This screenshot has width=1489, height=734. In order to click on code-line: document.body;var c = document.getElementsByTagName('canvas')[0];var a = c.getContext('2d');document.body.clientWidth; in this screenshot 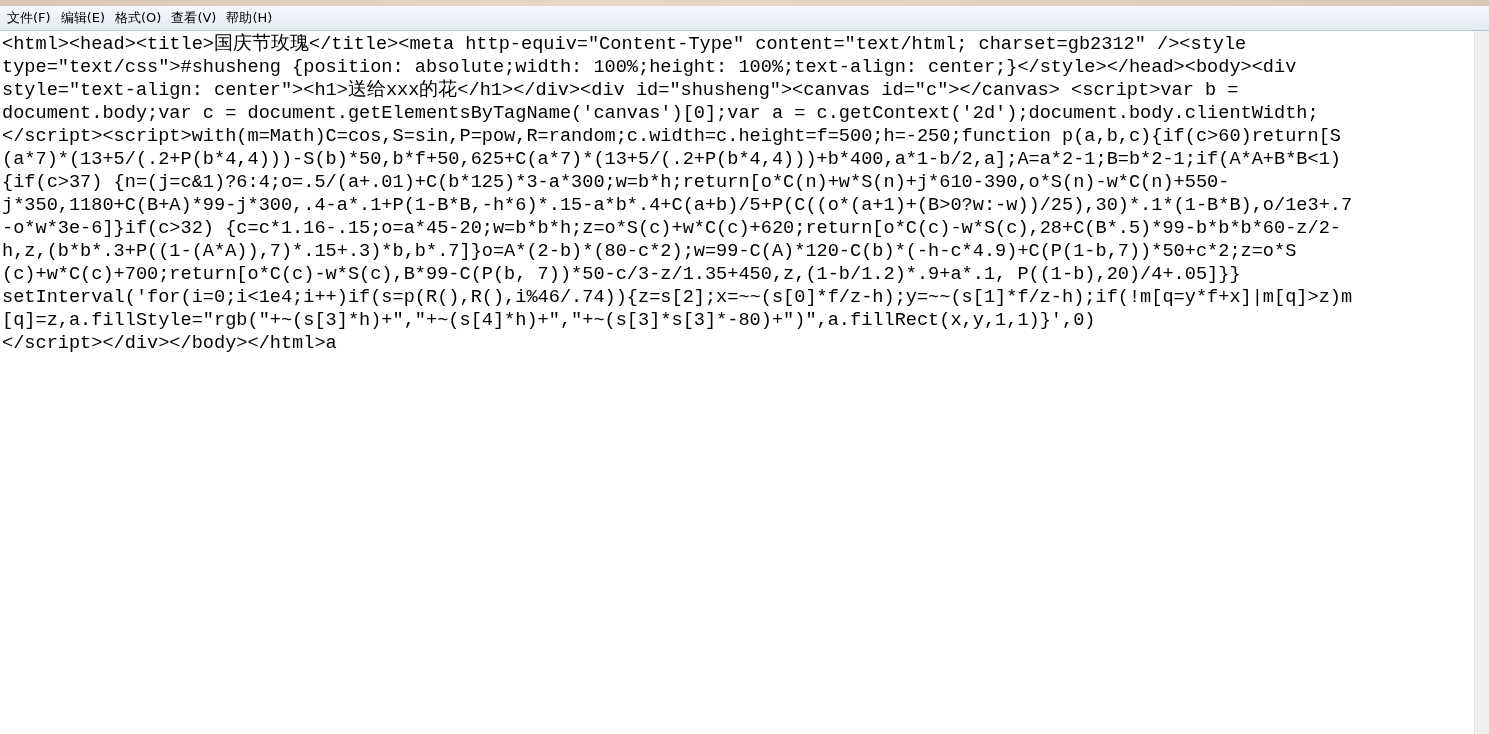, I will do `click(660, 113)`.